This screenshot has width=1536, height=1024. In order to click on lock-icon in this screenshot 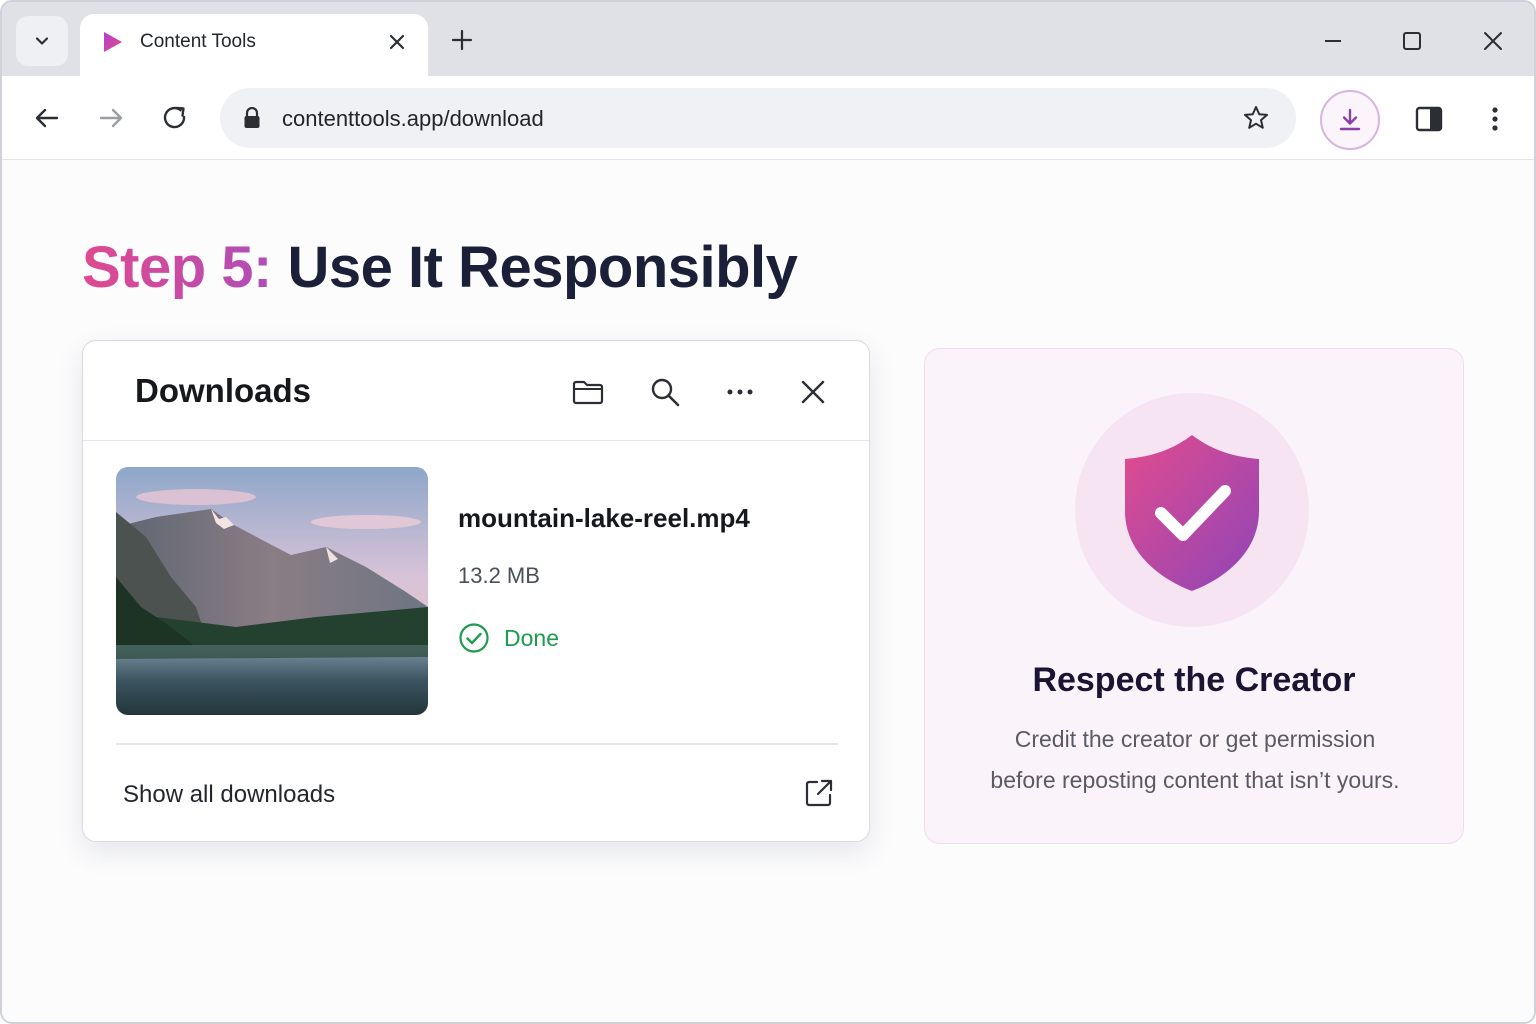, I will do `click(252, 118)`.